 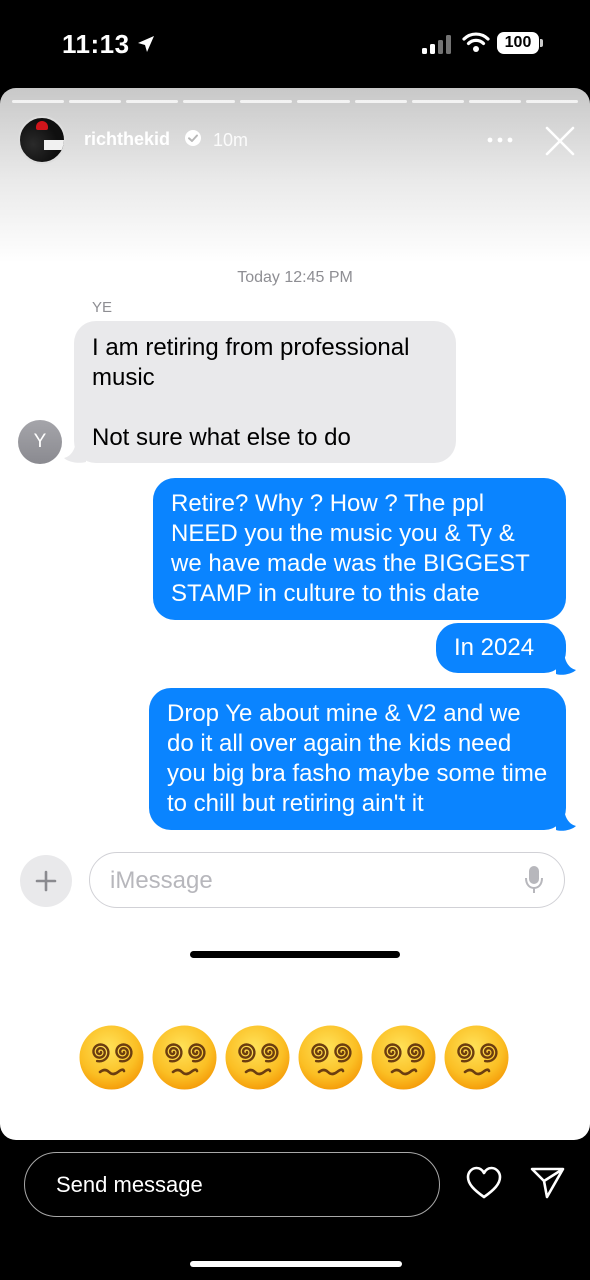 What do you see at coordinates (161, 880) in the screenshot?
I see `imessage-placeholder: iMessage` at bounding box center [161, 880].